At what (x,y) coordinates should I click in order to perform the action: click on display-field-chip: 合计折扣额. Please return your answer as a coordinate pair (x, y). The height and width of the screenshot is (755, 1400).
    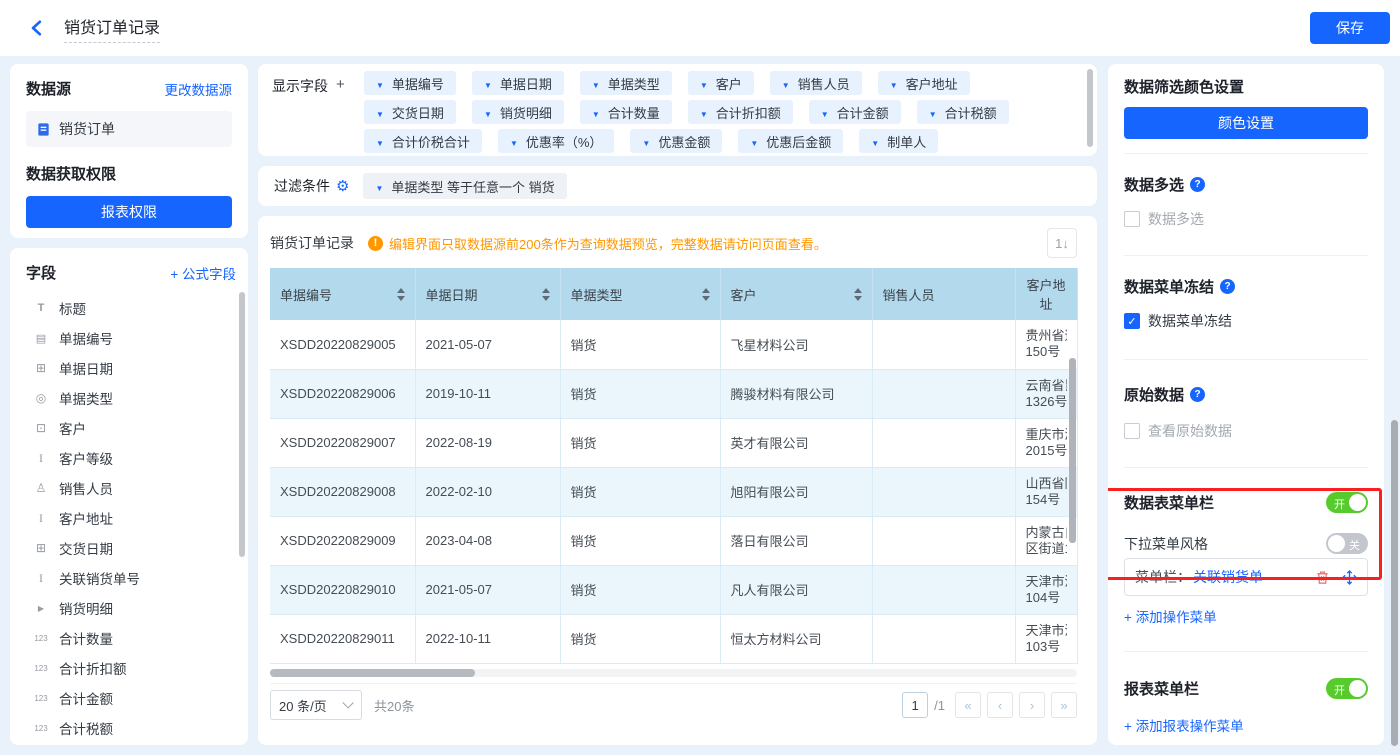
    Looking at the image, I should click on (740, 112).